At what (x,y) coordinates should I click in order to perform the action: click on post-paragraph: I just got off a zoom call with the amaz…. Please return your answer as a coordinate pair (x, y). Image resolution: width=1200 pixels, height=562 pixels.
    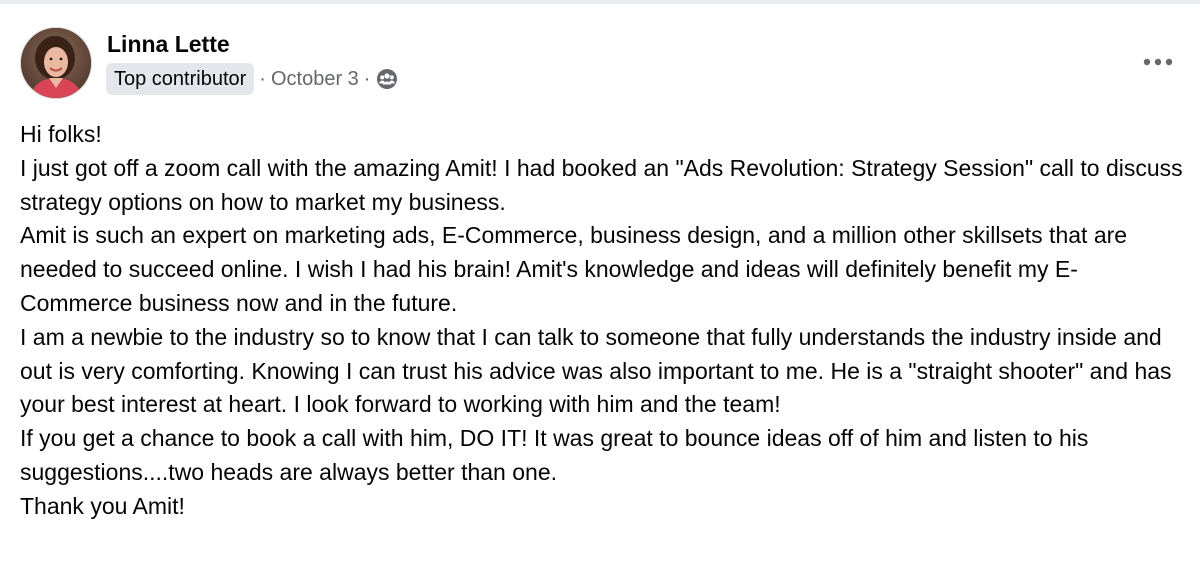
    Looking at the image, I should click on (601, 184).